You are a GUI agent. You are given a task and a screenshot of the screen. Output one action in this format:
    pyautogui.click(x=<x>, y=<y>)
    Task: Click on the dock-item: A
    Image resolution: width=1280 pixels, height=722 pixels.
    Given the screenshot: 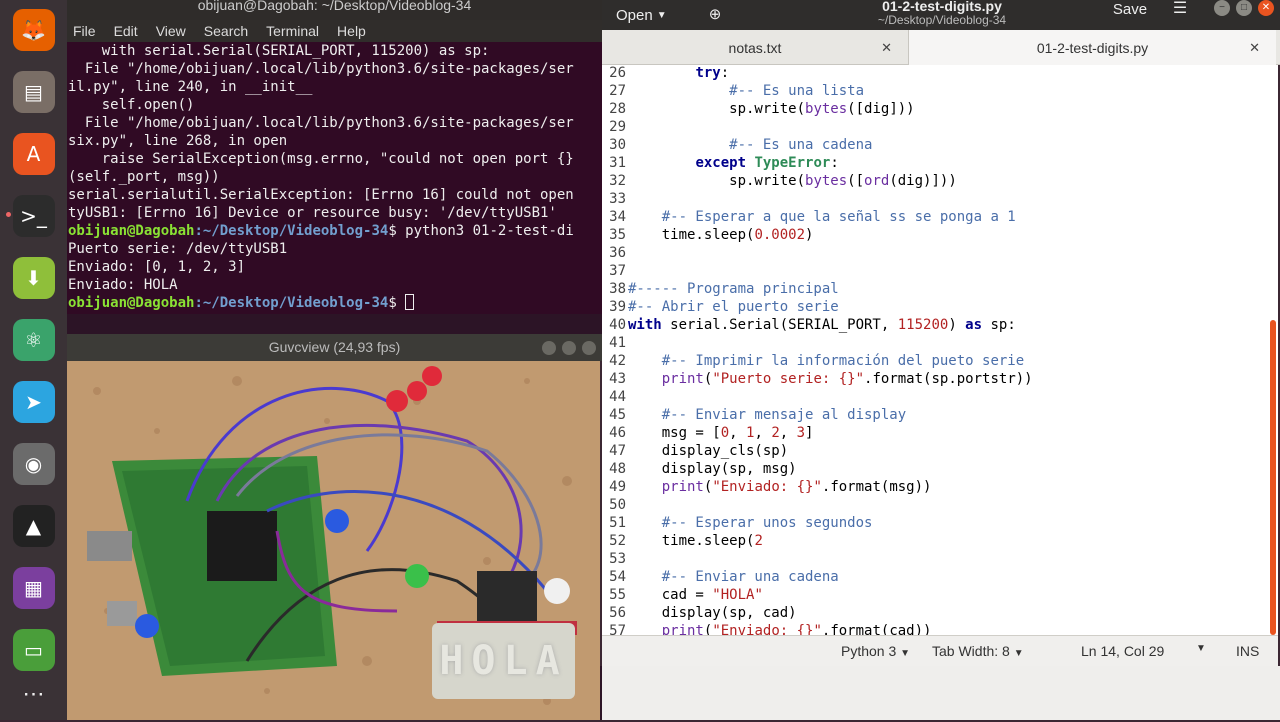 What is the action you would take?
    pyautogui.click(x=34, y=154)
    